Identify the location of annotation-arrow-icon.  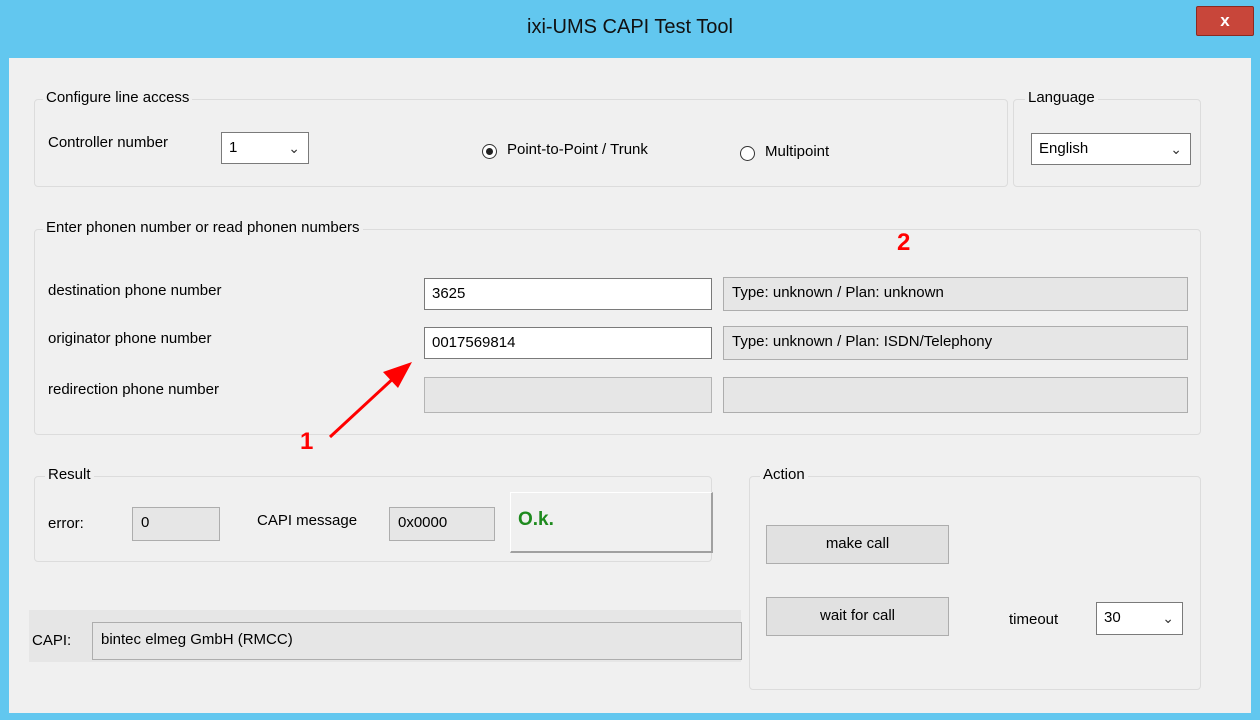
(370, 400).